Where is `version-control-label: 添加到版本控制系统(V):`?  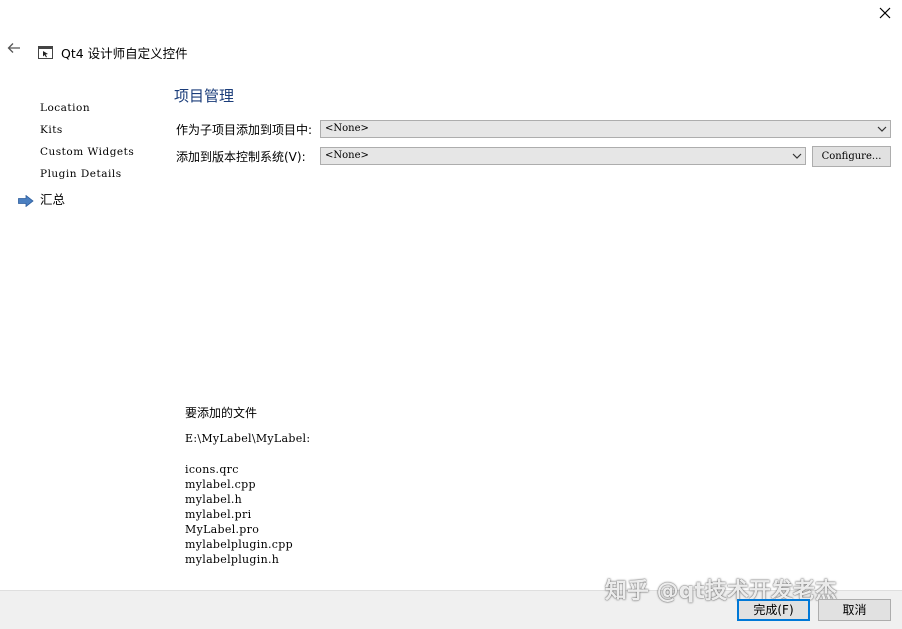 version-control-label: 添加到版本控制系统(V): is located at coordinates (241, 157).